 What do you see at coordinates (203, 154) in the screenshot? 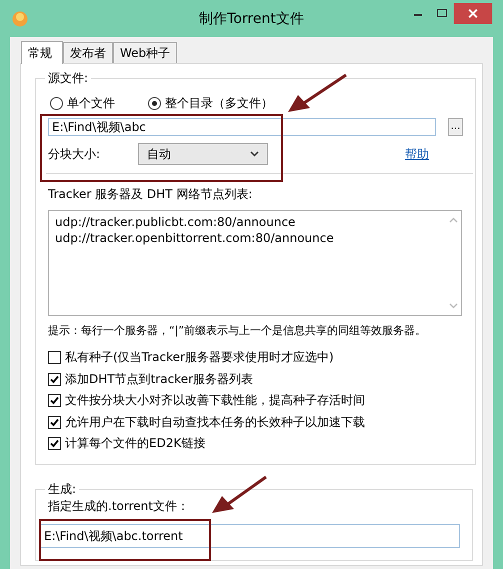
I see `piece-size-dropdown: 自动` at bounding box center [203, 154].